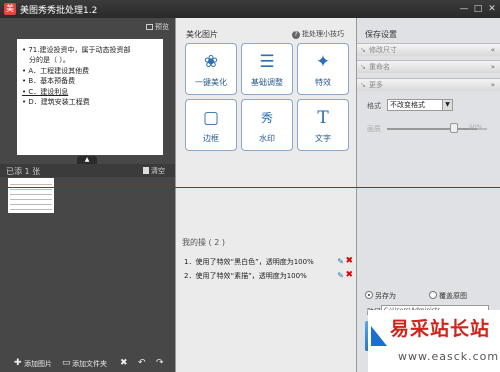 The image size is (500, 372). I want to click on tool-label: 特效, so click(323, 82).